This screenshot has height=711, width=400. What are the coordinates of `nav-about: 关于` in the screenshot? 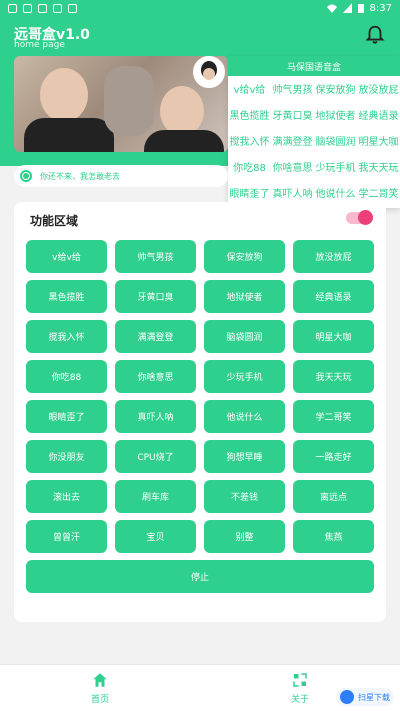 It's located at (300, 688).